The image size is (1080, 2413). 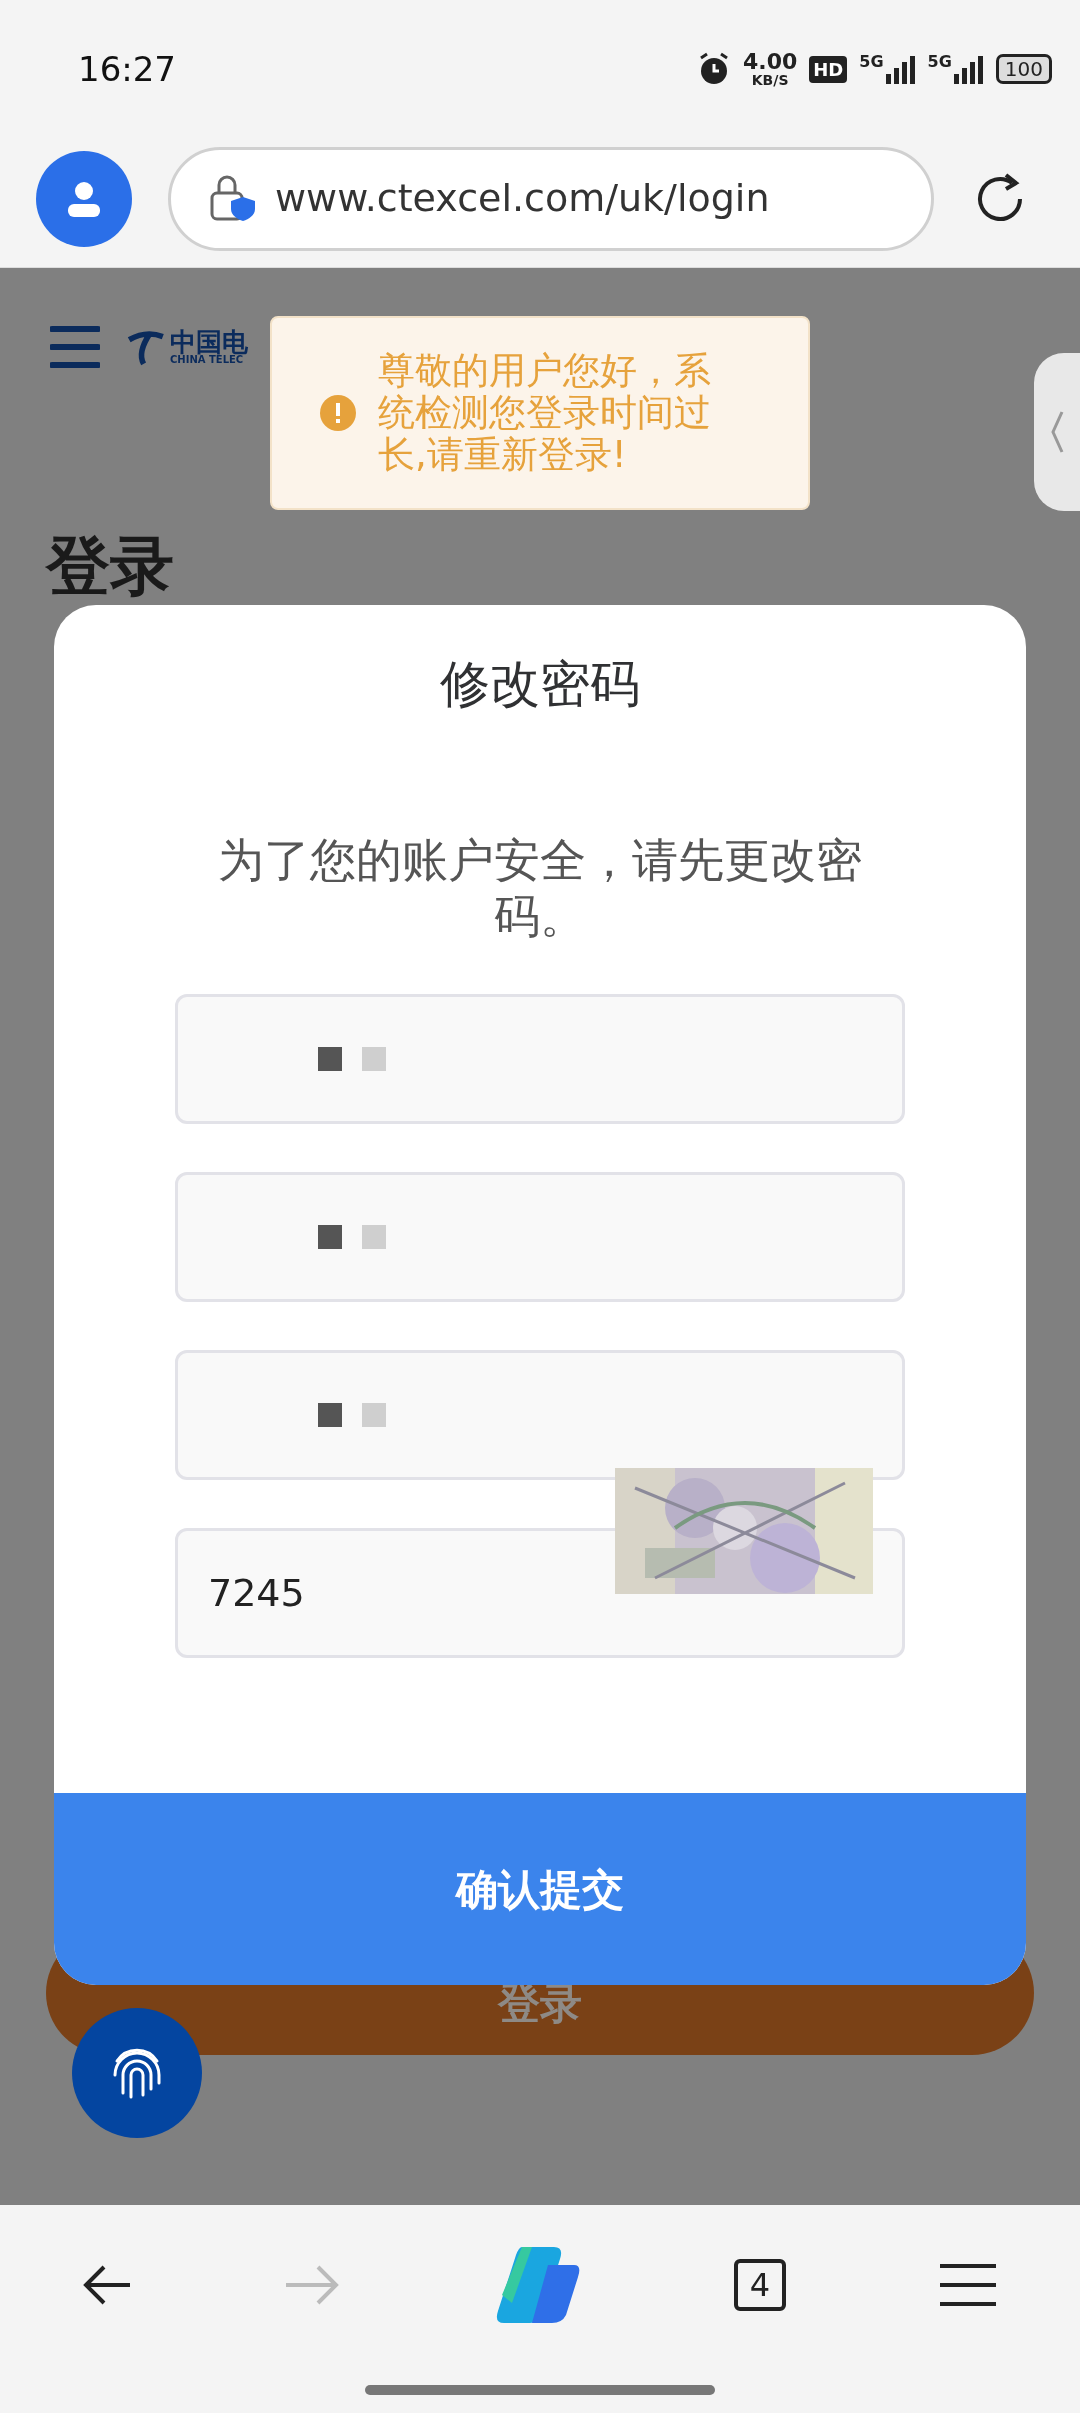 What do you see at coordinates (968, 2285) in the screenshot?
I see `menu-icon` at bounding box center [968, 2285].